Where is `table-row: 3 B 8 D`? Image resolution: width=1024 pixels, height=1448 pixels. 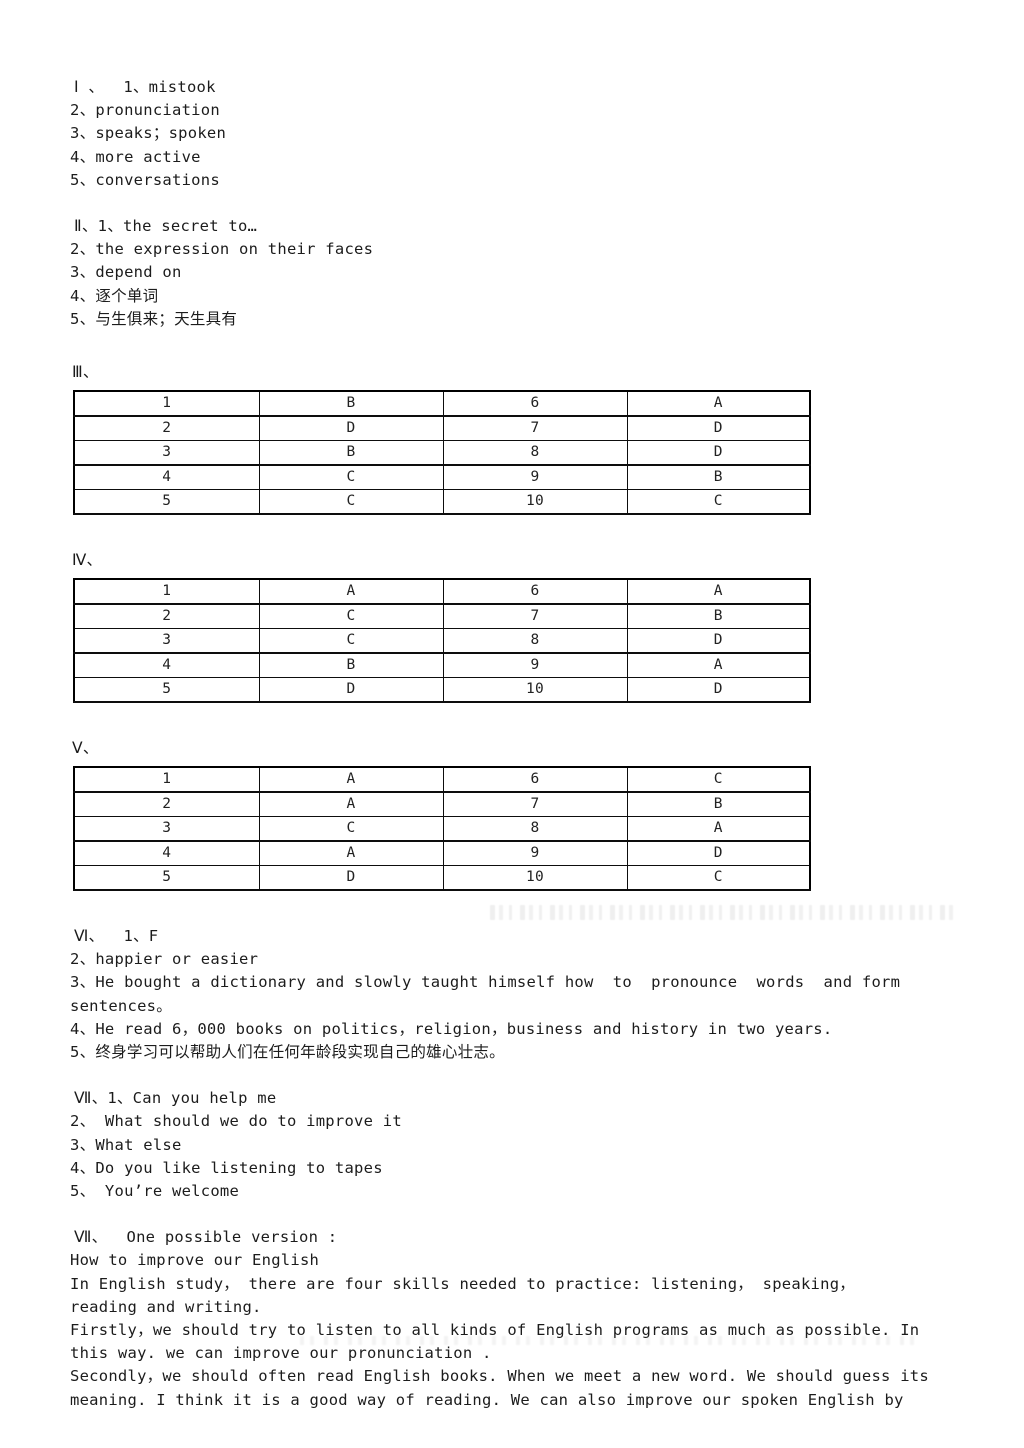
table-row: 3 B 8 D is located at coordinates (442, 453).